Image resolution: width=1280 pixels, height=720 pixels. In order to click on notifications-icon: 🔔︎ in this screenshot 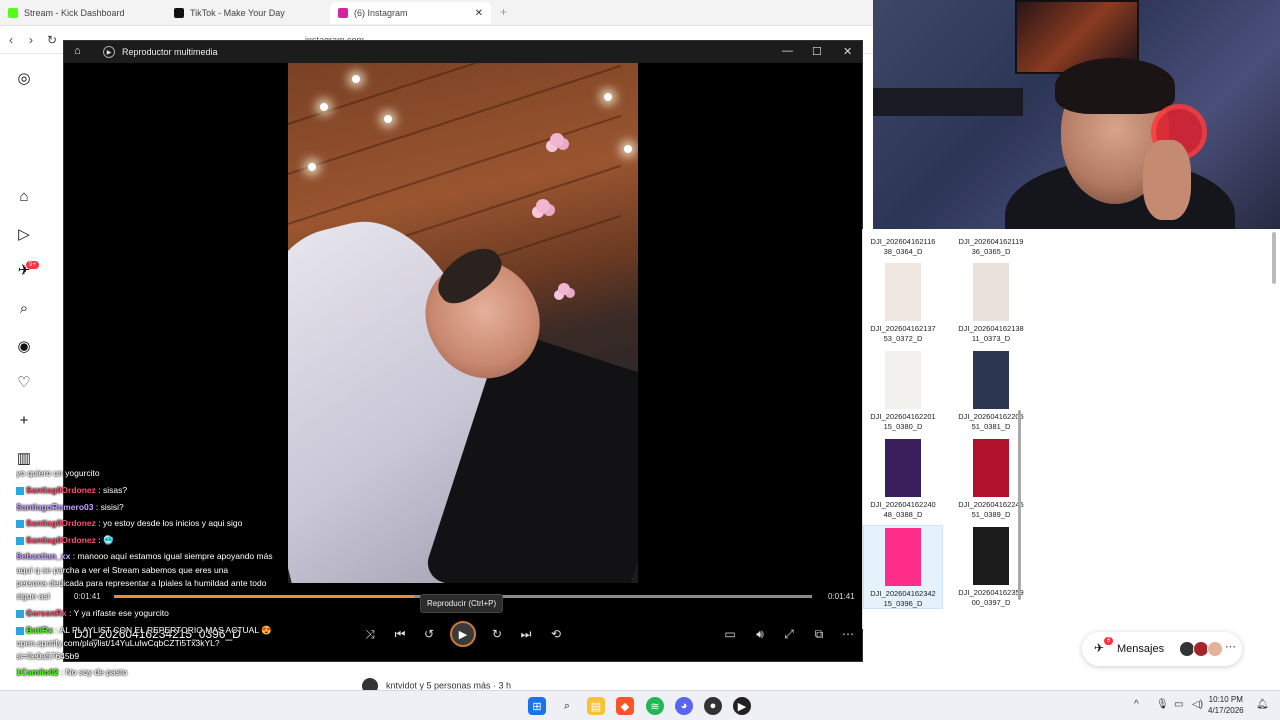, I will do `click(1262, 704)`.